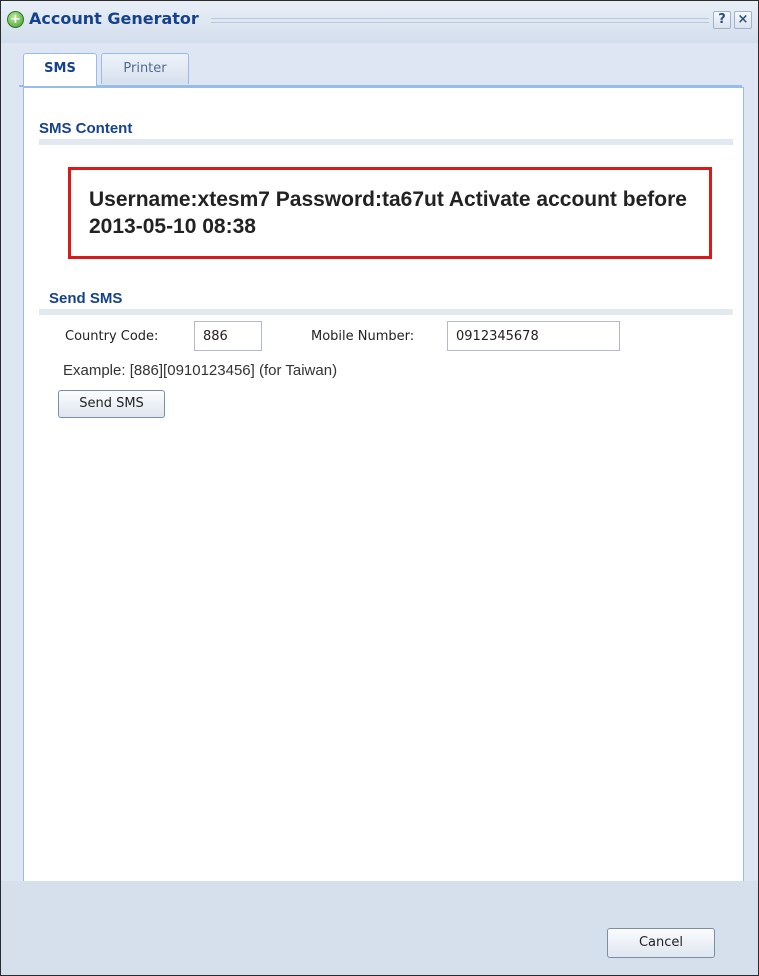  I want to click on window-title: Account Generator, so click(114, 18).